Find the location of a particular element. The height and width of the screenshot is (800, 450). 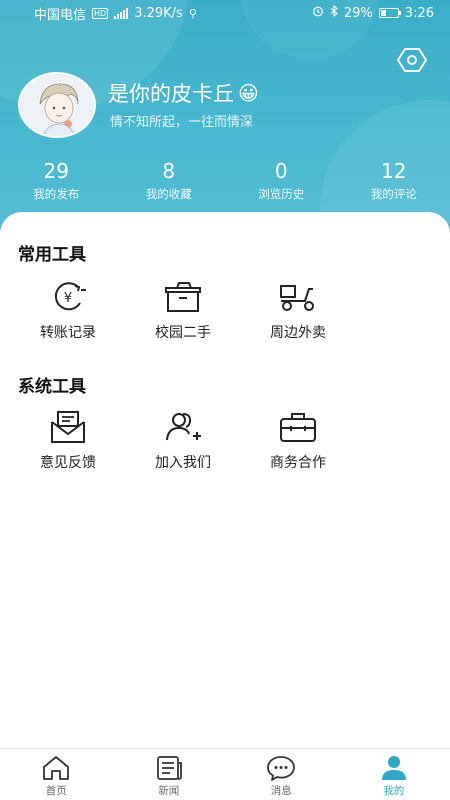

tool-campus-secondhand: 校园二手 is located at coordinates (183, 315).